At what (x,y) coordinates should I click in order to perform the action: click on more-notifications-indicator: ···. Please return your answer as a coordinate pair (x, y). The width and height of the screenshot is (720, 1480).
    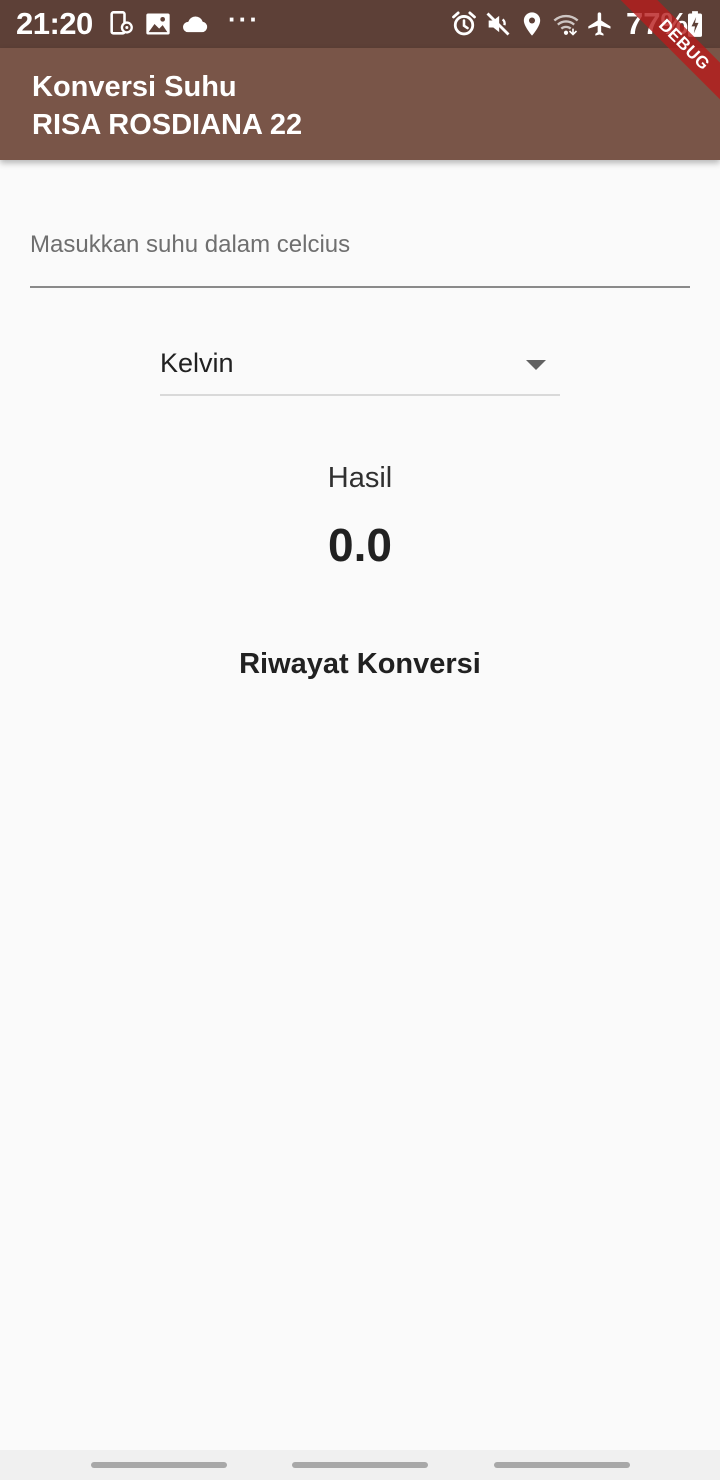
    Looking at the image, I should click on (244, 19).